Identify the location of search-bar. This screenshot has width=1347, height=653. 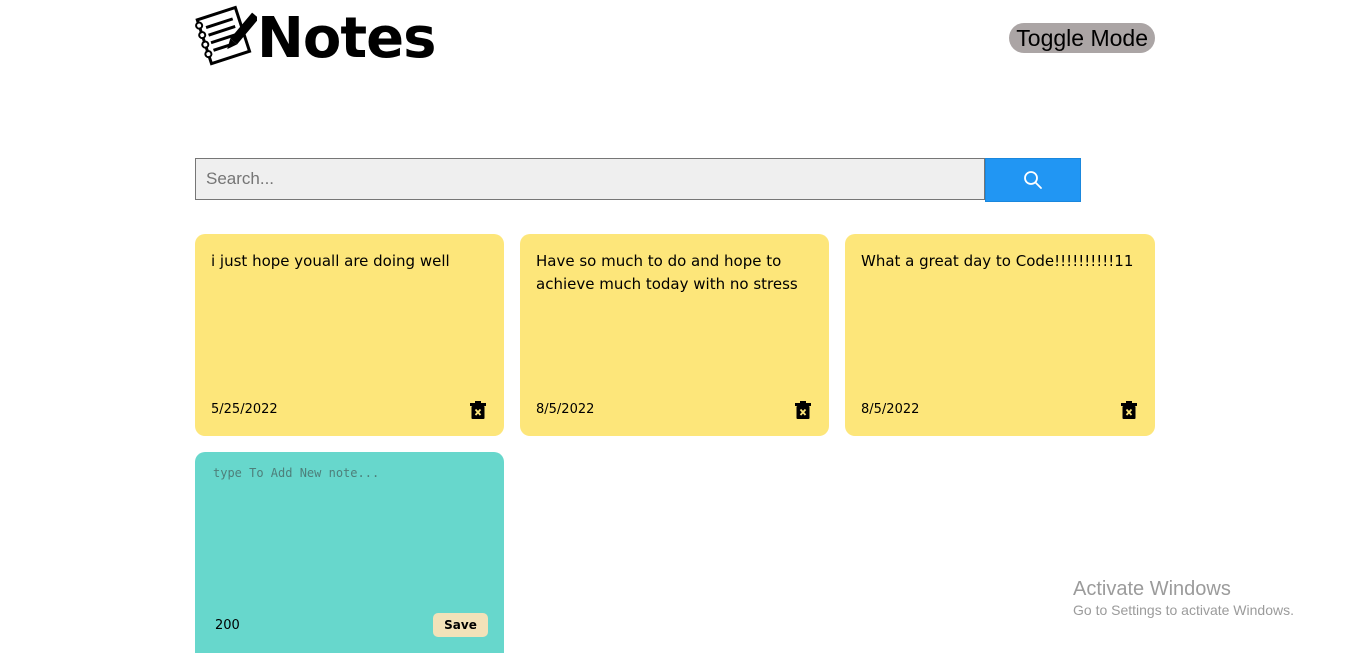
(638, 180).